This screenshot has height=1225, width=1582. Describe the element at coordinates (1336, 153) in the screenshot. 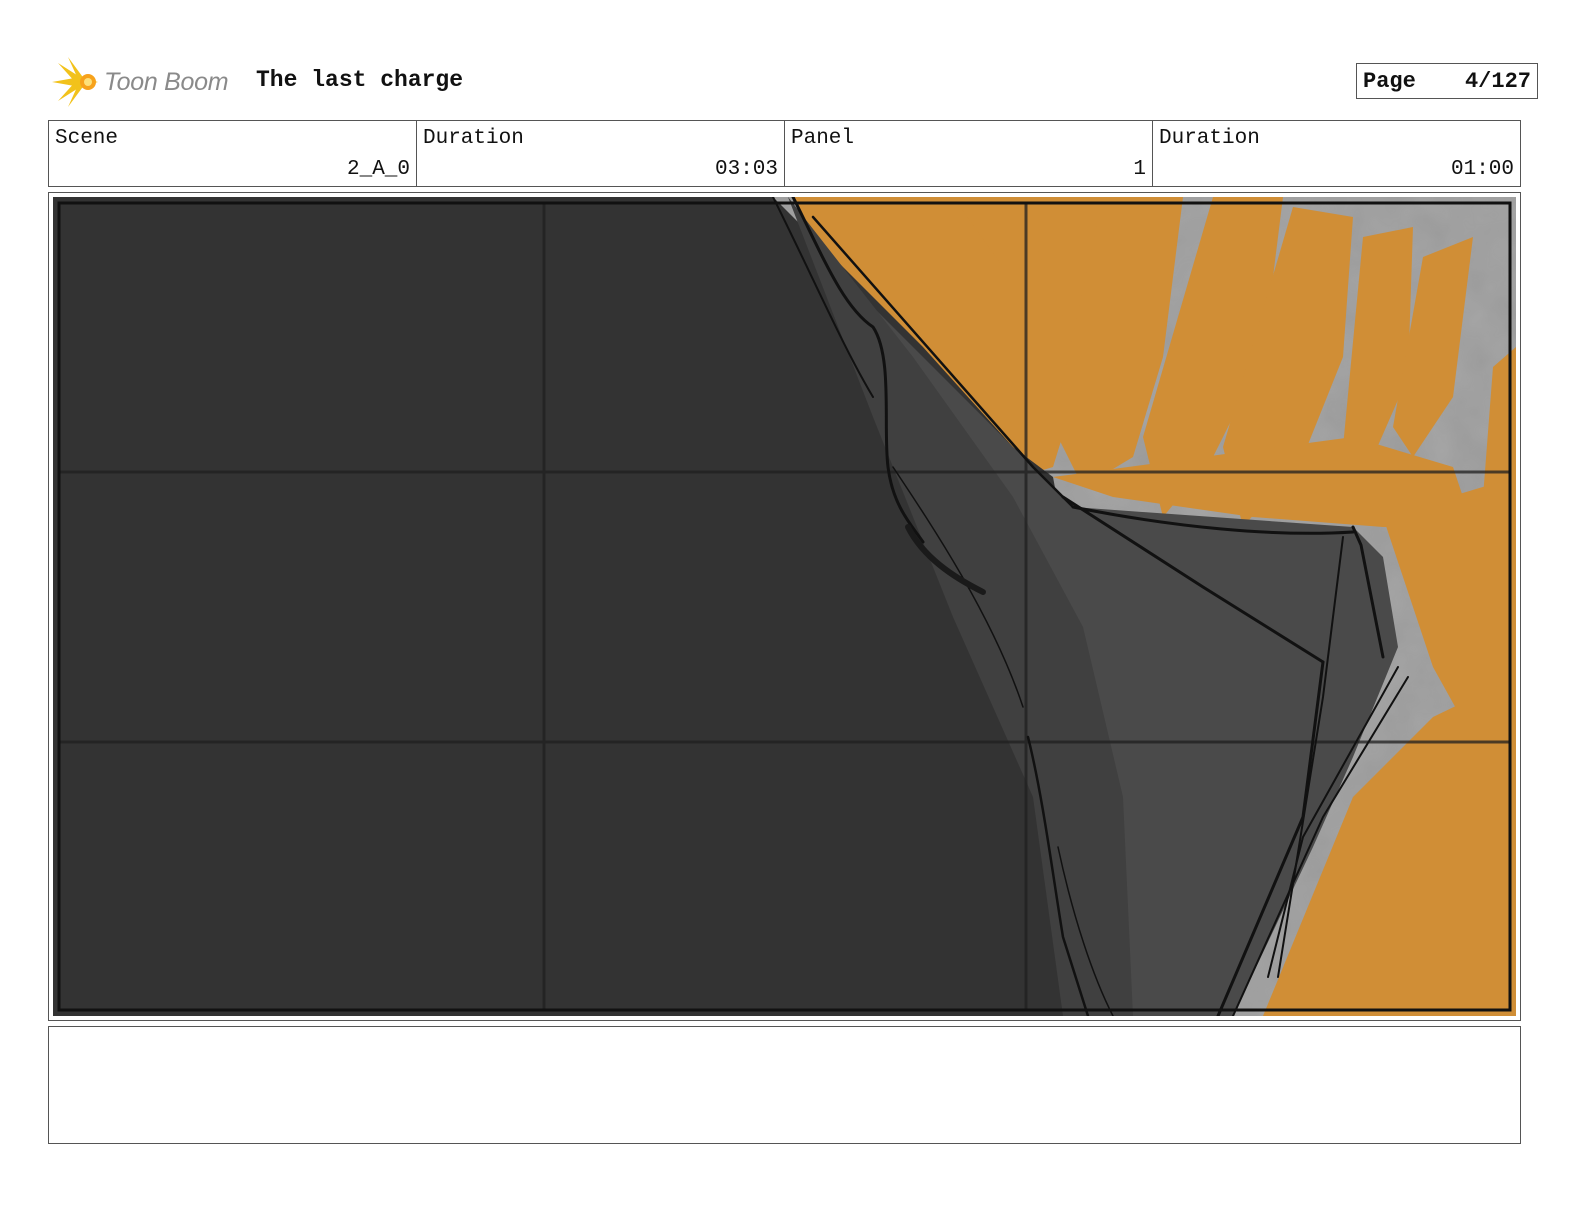

I see `panel-duration-cell: Duration 01:00` at that location.